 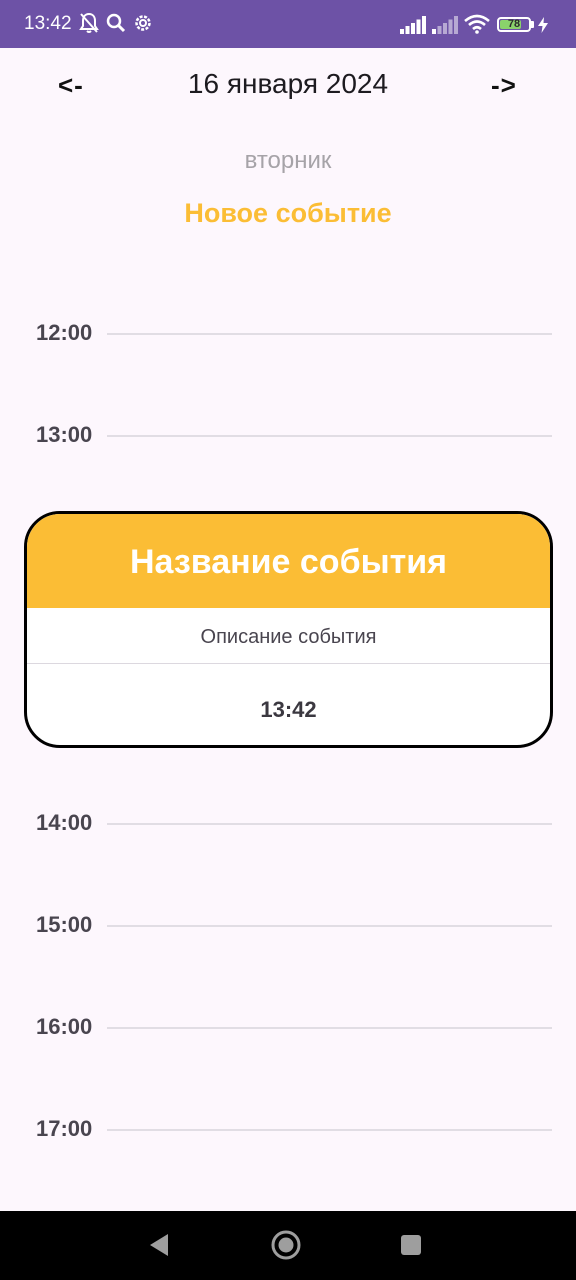 I want to click on battery-icon: 78, so click(x=514, y=24).